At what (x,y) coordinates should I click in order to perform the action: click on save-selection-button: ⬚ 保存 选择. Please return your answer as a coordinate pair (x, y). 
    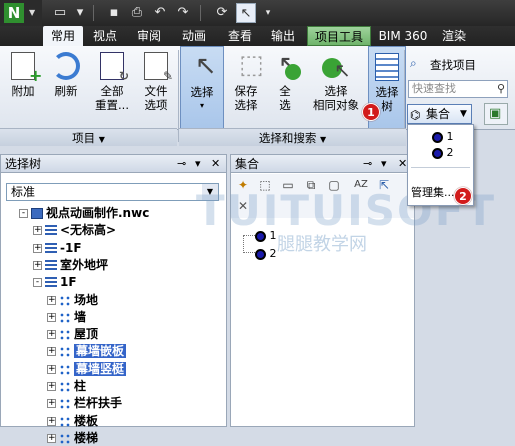
    Looking at the image, I should click on (246, 88).